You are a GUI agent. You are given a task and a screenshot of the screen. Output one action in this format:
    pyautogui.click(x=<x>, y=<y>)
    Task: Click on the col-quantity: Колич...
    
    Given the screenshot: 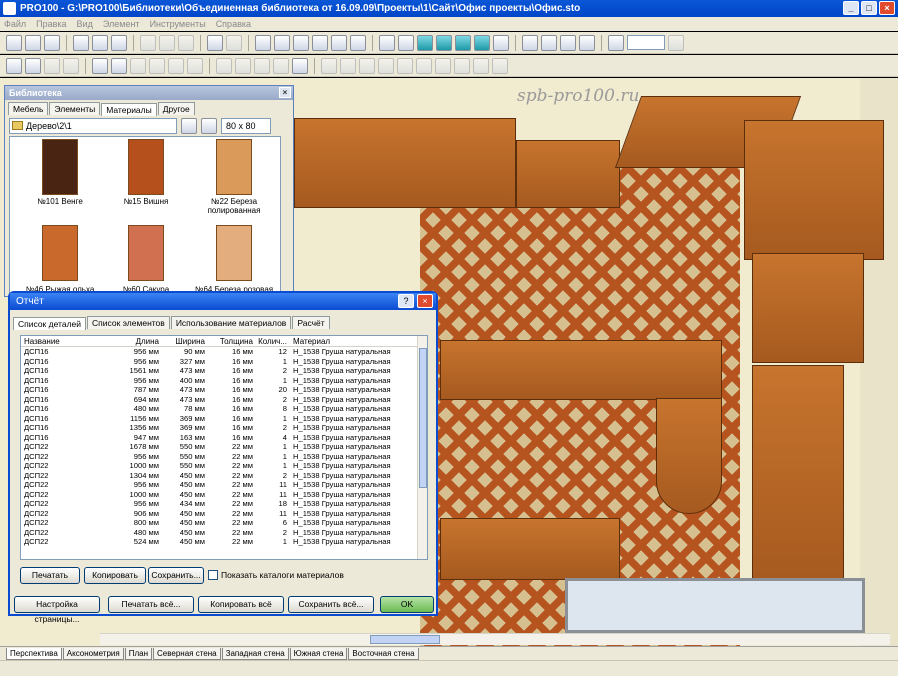 What is the action you would take?
    pyautogui.click(x=270, y=341)
    